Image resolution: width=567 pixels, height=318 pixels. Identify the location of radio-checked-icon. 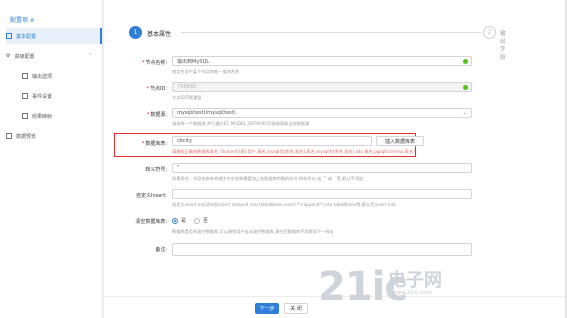
(175, 220).